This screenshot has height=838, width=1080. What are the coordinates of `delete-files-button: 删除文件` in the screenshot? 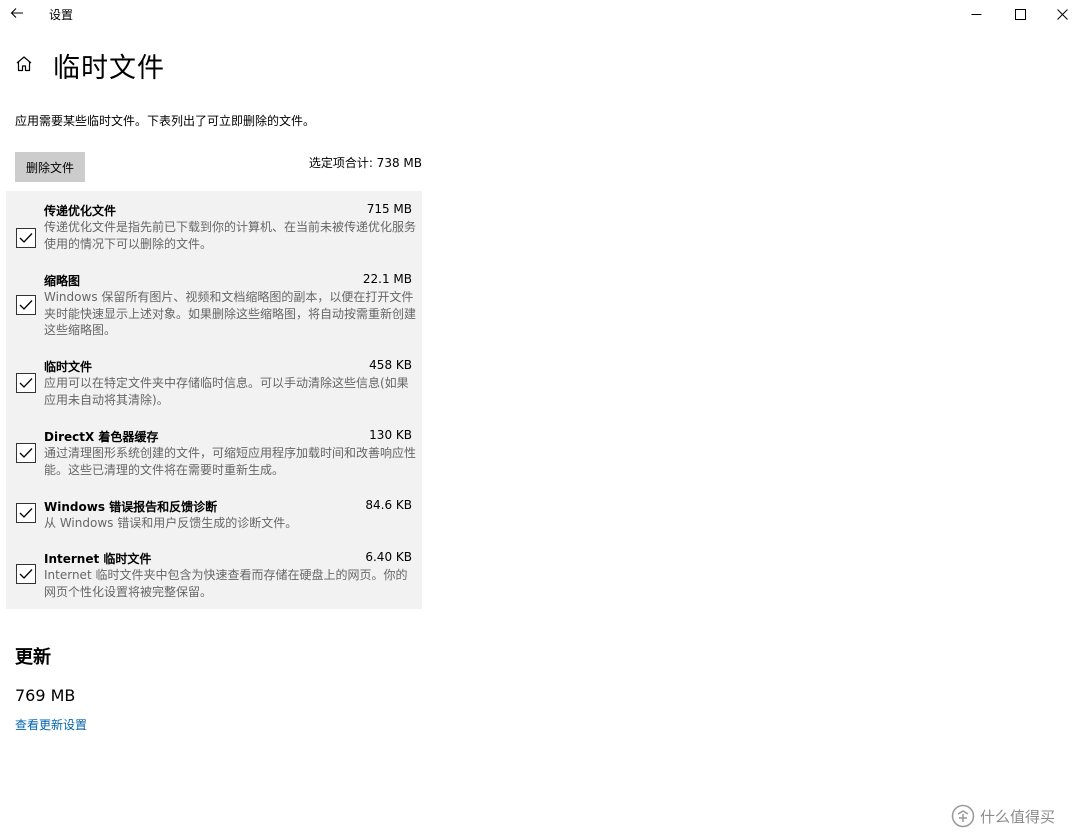 It's located at (50, 167).